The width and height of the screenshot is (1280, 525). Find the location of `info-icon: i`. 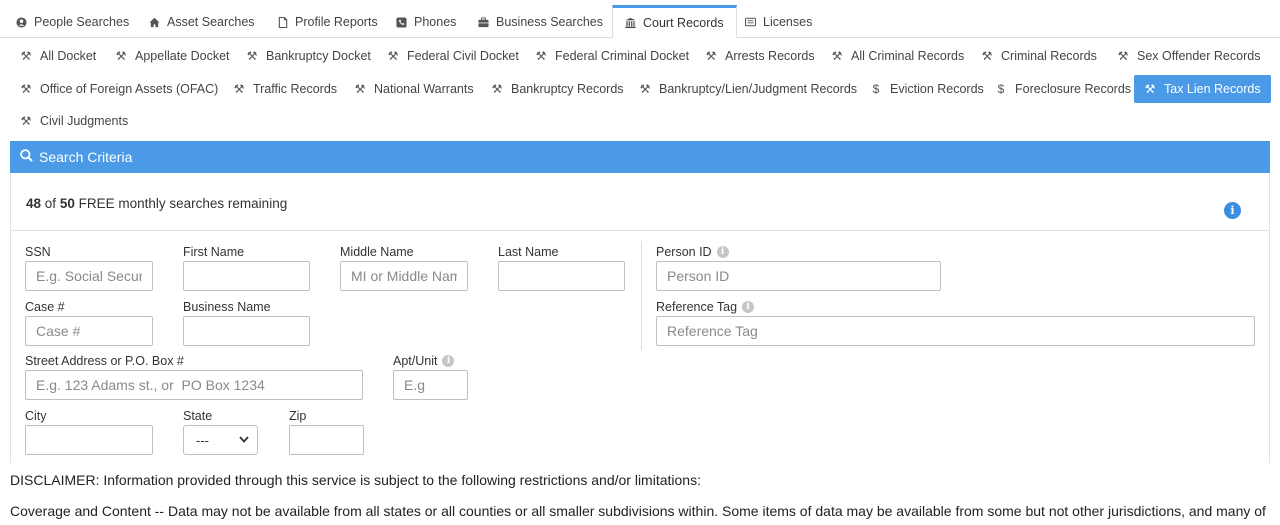

info-icon: i is located at coordinates (1232, 210).